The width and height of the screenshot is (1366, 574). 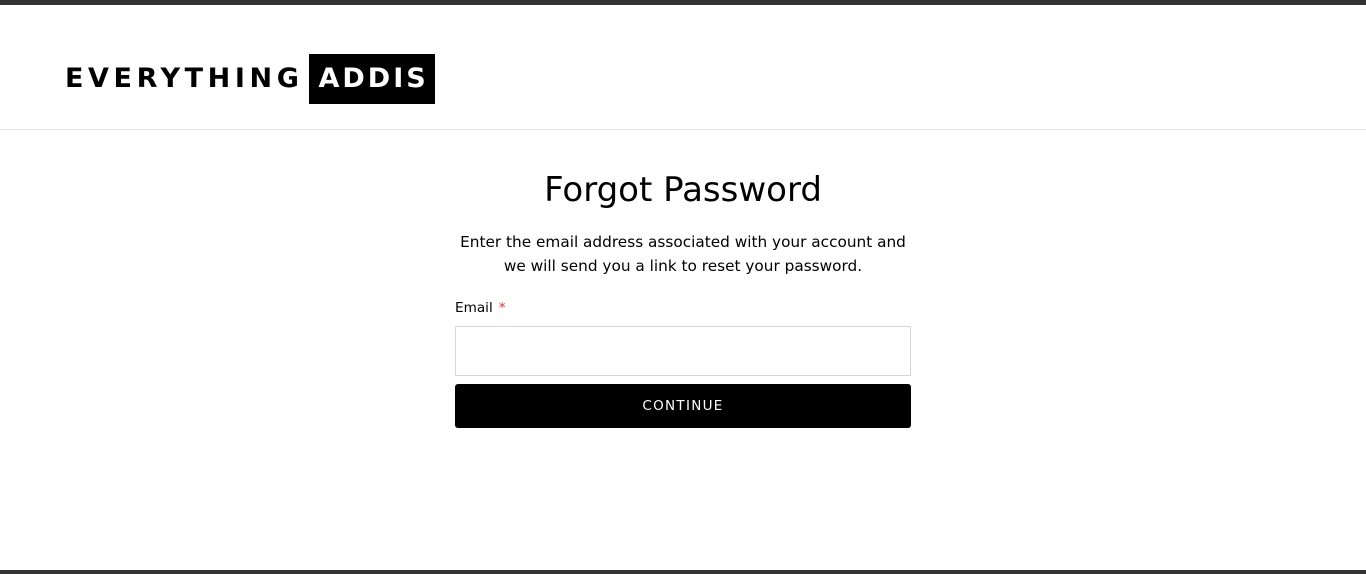 What do you see at coordinates (372, 79) in the screenshot?
I see `logo-text-highlight: ADDIS` at bounding box center [372, 79].